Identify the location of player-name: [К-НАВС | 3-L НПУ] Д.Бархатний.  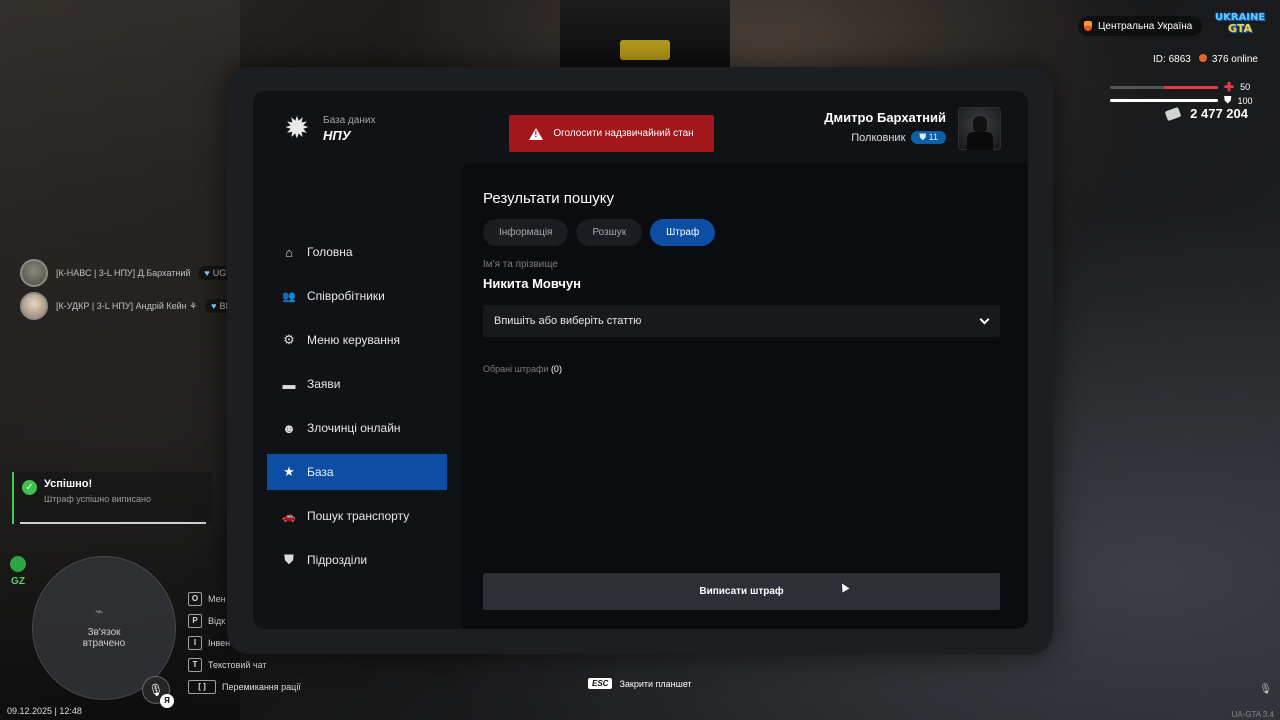
(123, 273).